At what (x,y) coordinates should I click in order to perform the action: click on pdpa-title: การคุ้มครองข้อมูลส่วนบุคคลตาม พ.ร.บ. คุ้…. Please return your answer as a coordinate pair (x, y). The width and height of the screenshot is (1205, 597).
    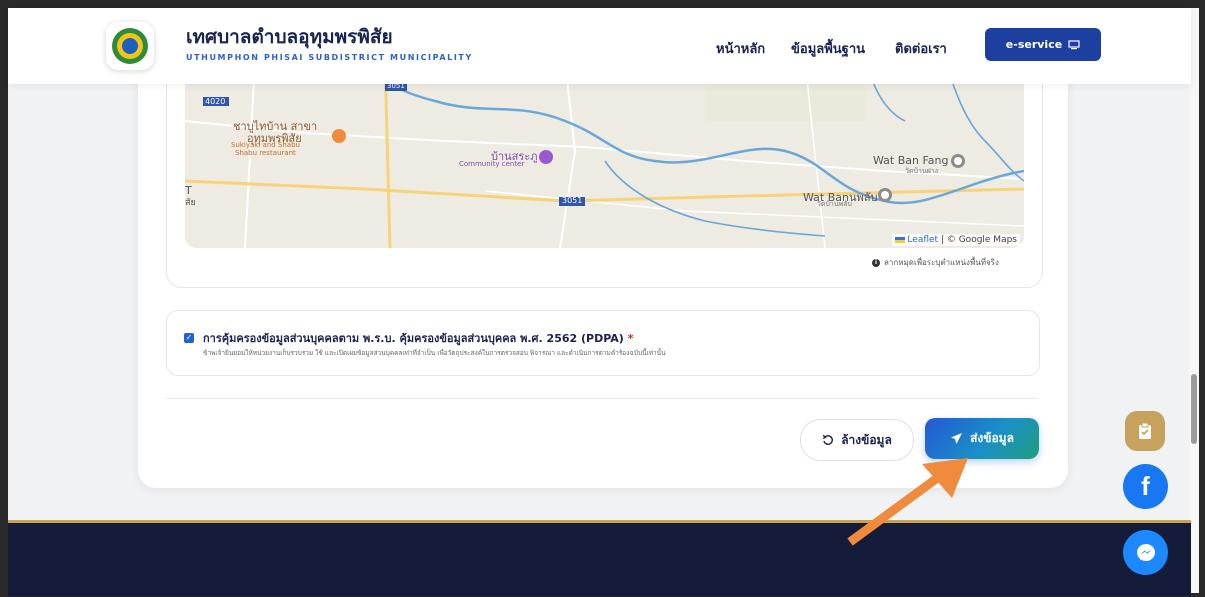
    Looking at the image, I should click on (418, 338).